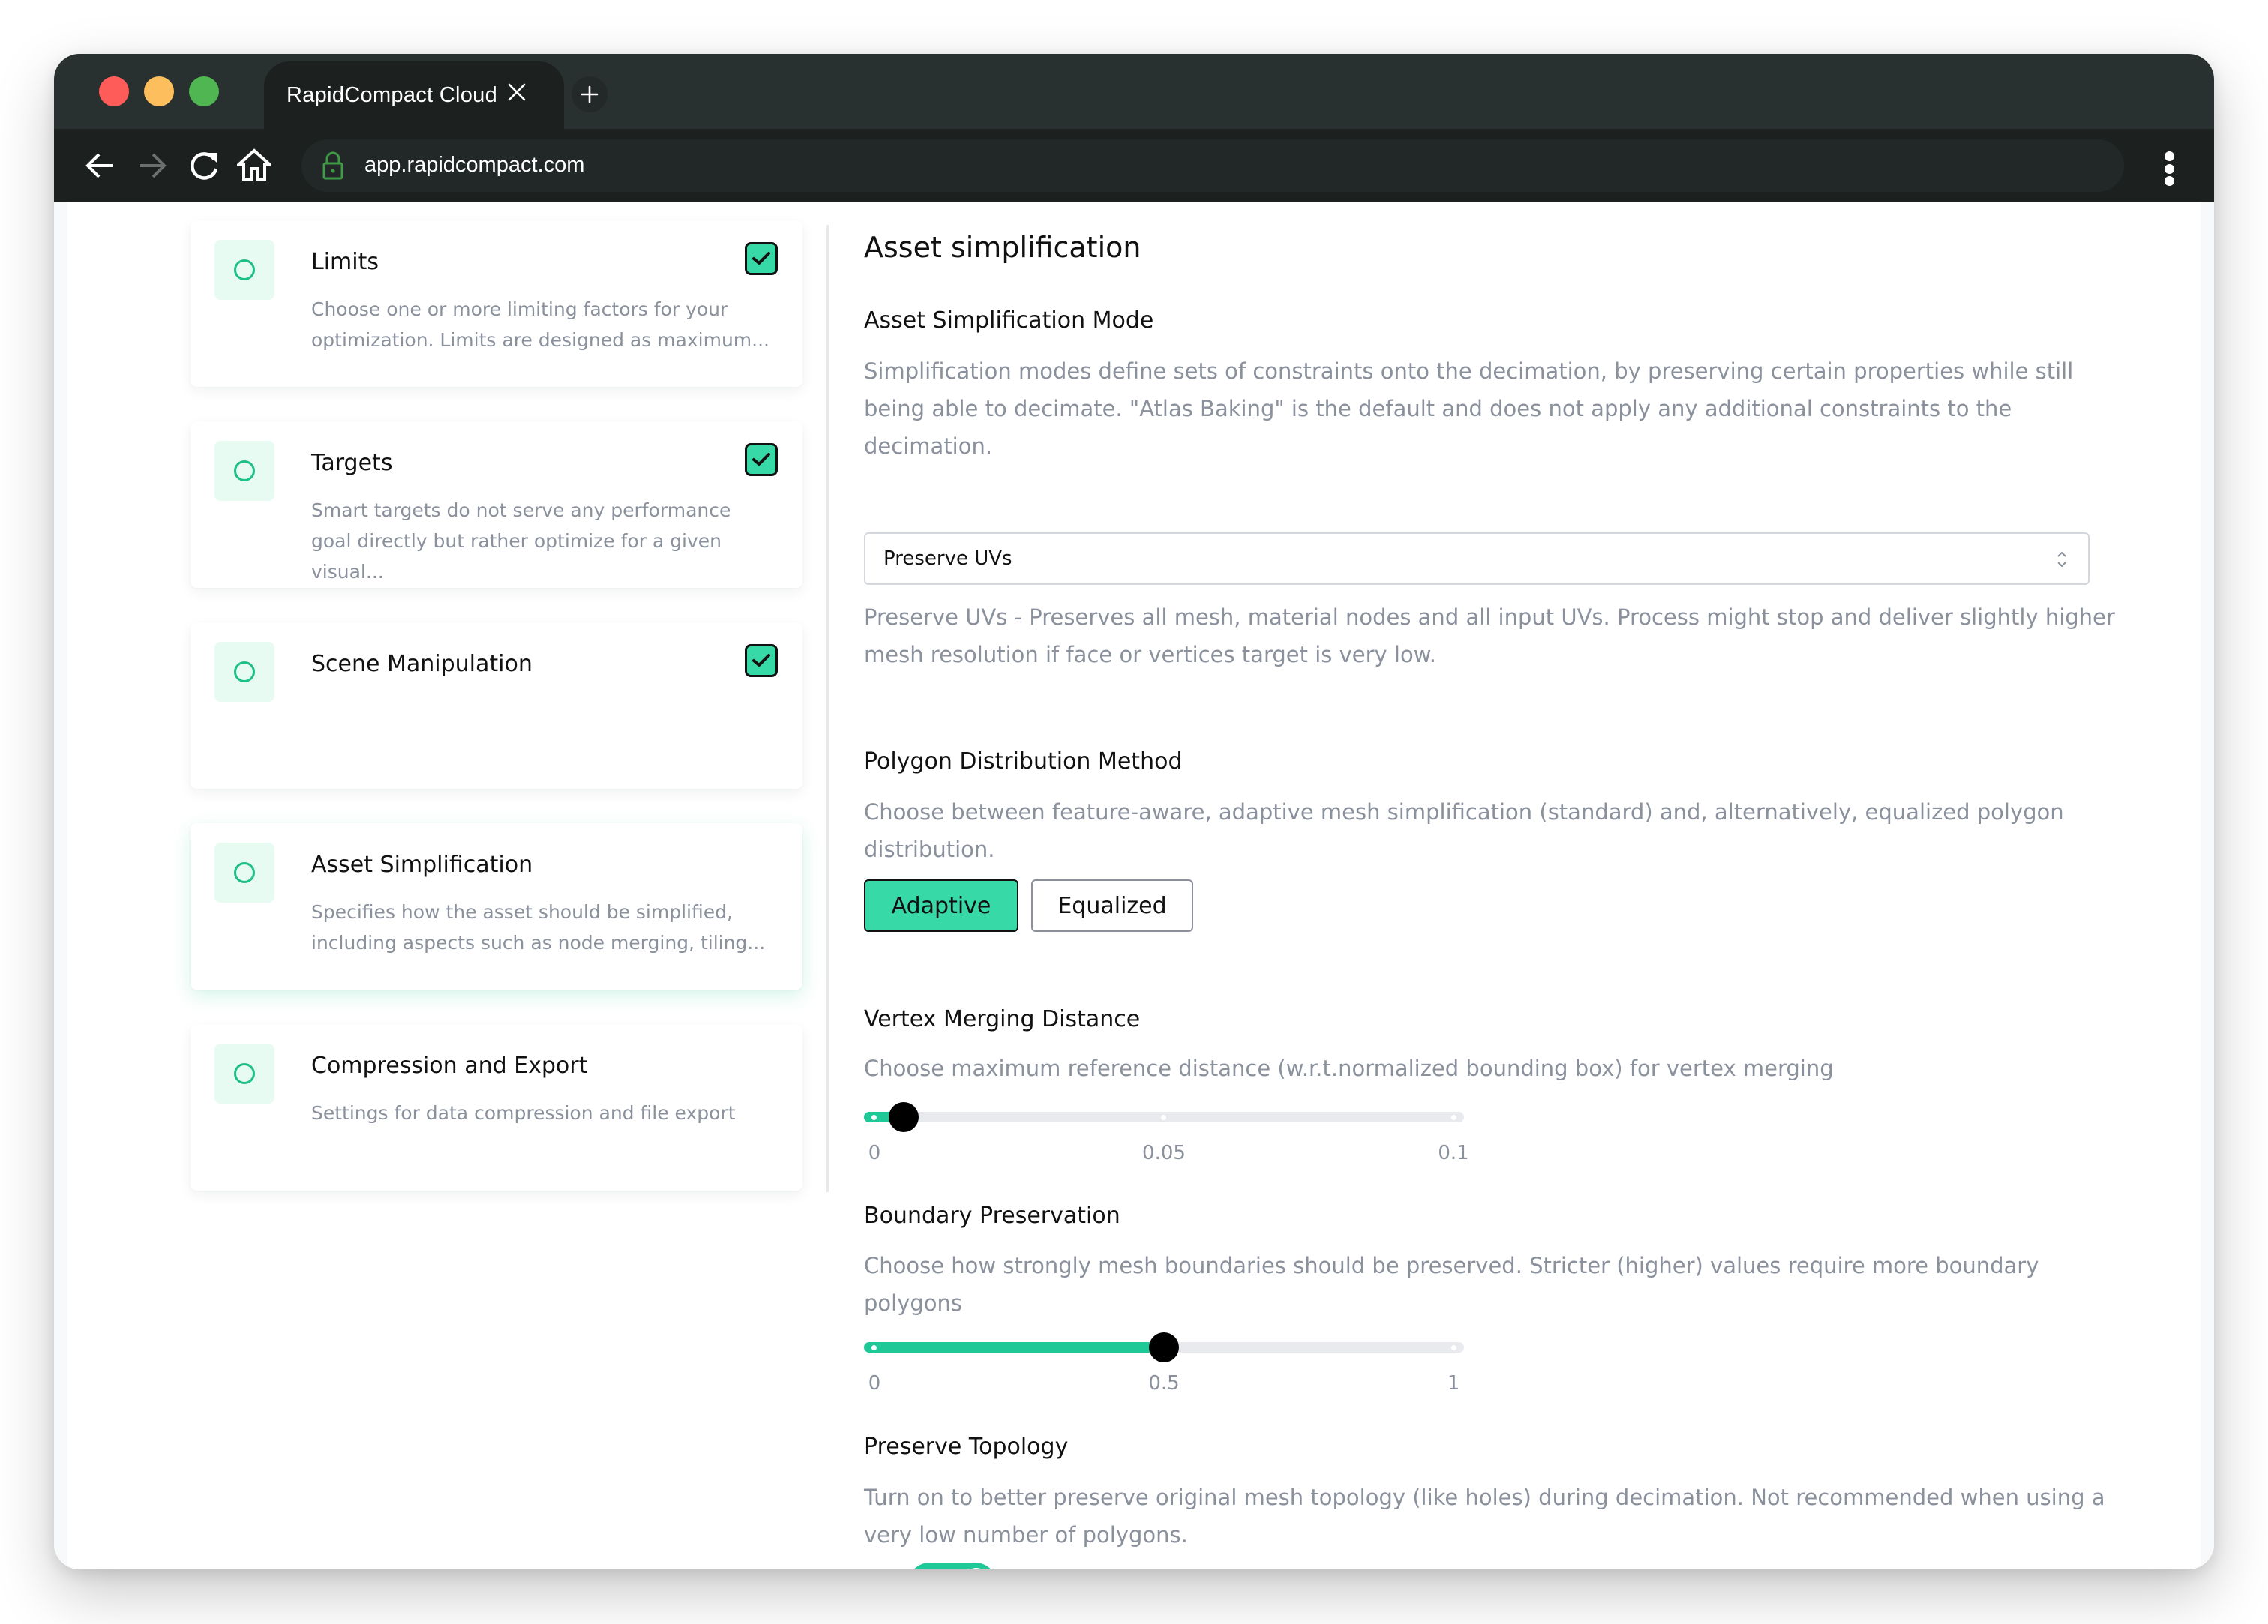 This screenshot has width=2268, height=1624. What do you see at coordinates (114, 91) in the screenshot?
I see `close-window-button` at bounding box center [114, 91].